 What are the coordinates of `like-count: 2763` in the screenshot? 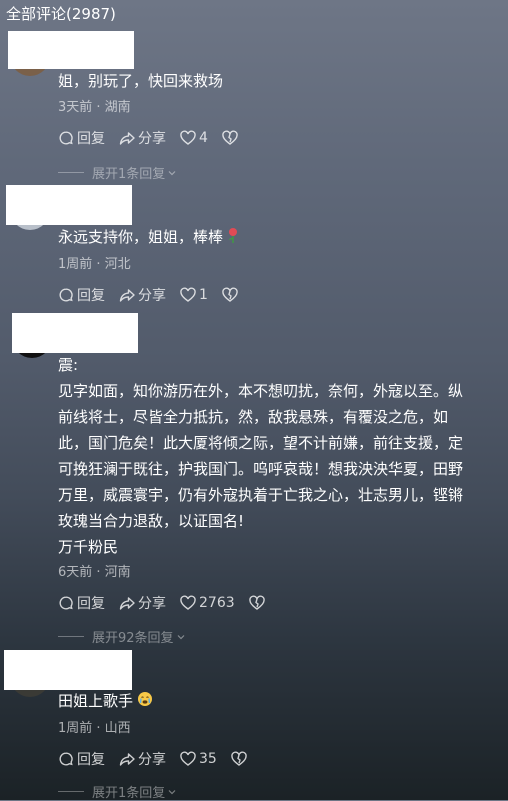 It's located at (217, 603).